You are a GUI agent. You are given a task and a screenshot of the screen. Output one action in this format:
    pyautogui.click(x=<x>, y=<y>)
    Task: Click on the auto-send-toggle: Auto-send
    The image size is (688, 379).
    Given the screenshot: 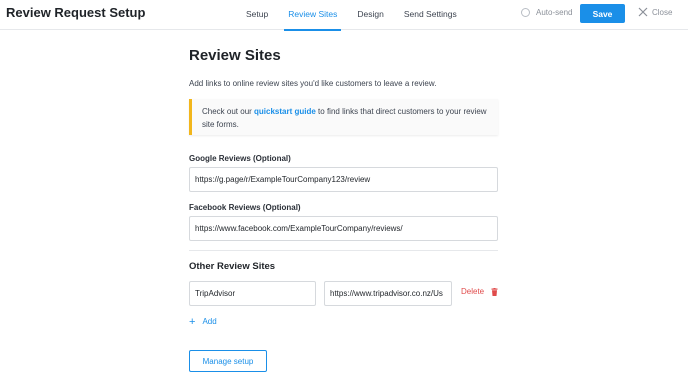 What is the action you would take?
    pyautogui.click(x=546, y=12)
    